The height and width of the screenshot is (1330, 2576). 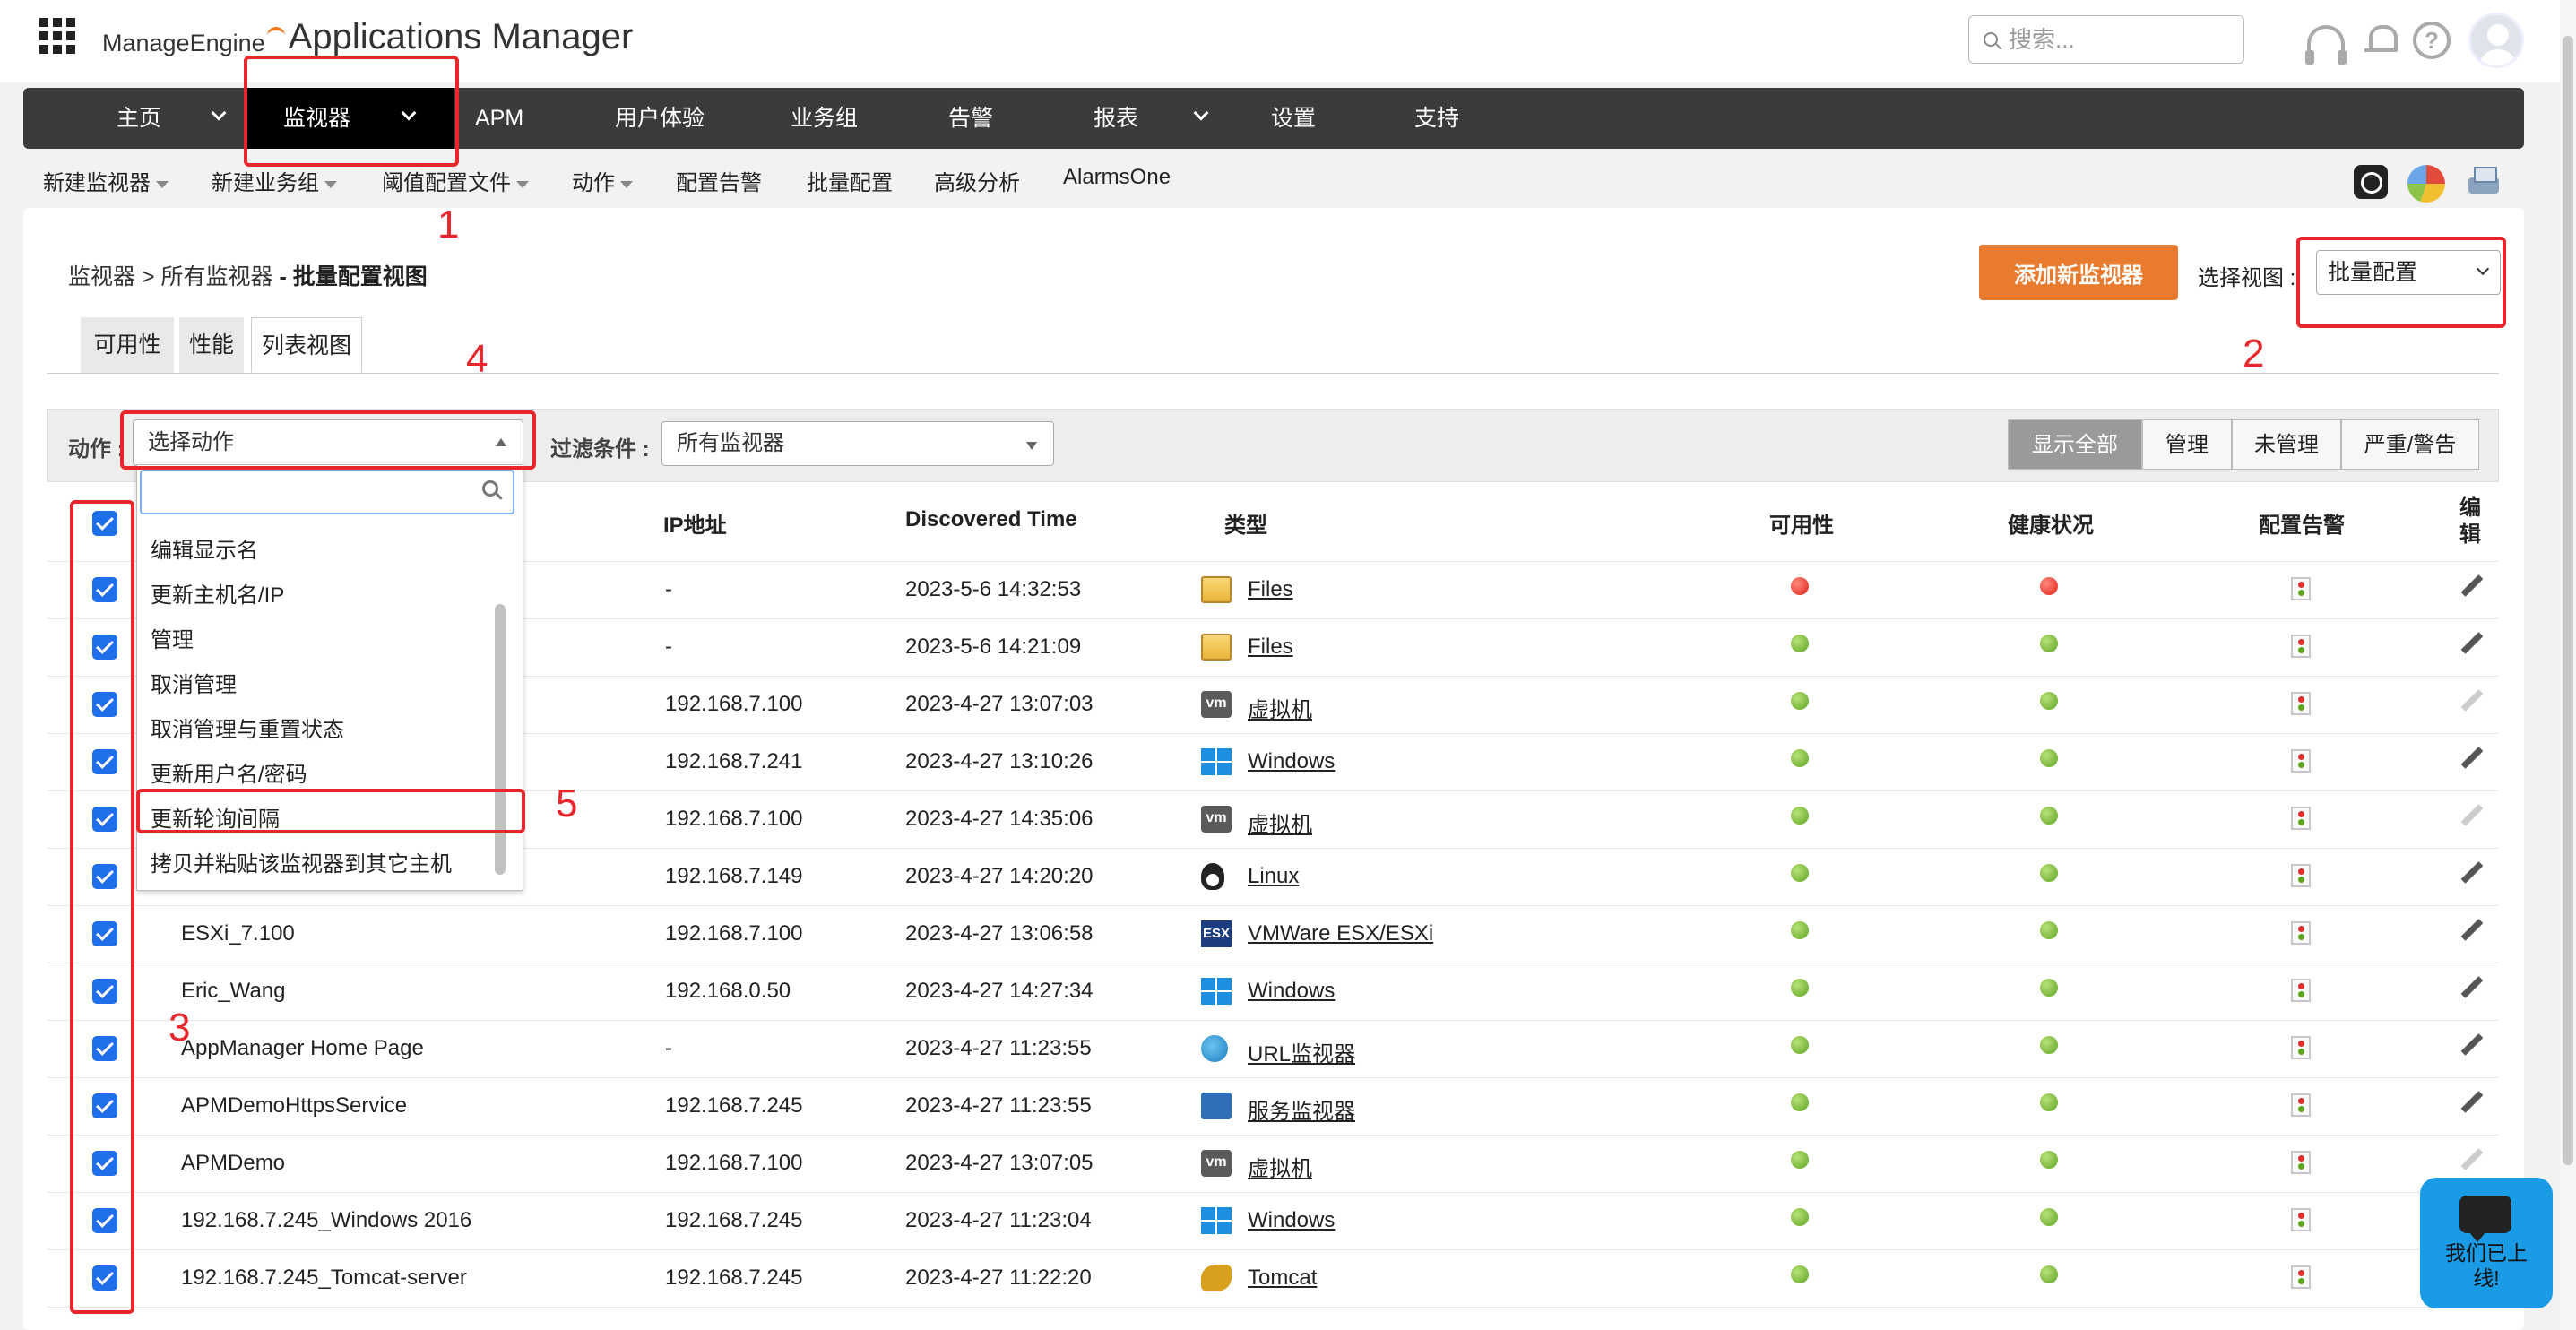 I want to click on monitor-name: 192.168.7.245_Windows 2016, so click(x=326, y=1220).